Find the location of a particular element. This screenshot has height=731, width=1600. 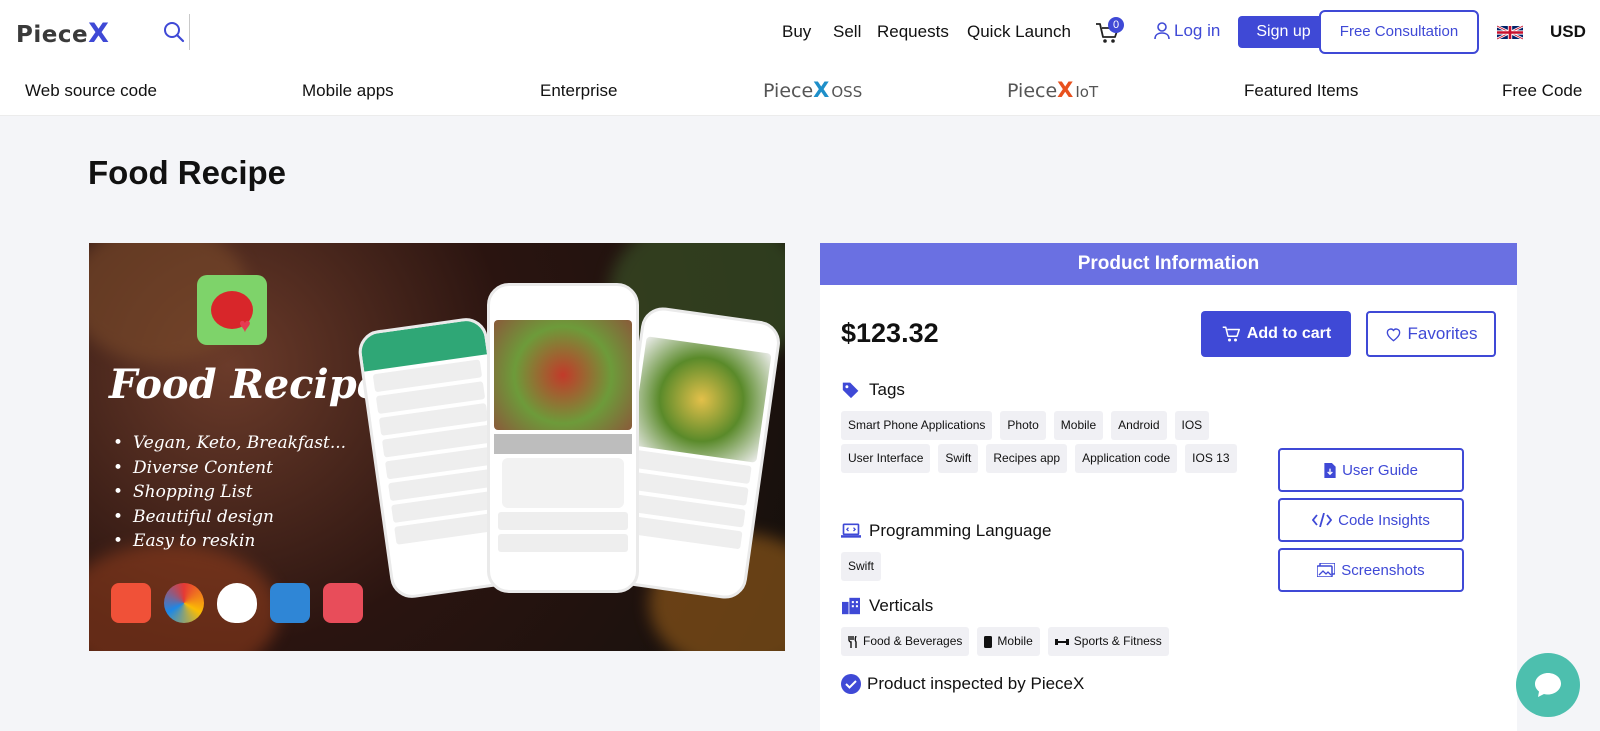

dumbbell-icon is located at coordinates (1061, 641).